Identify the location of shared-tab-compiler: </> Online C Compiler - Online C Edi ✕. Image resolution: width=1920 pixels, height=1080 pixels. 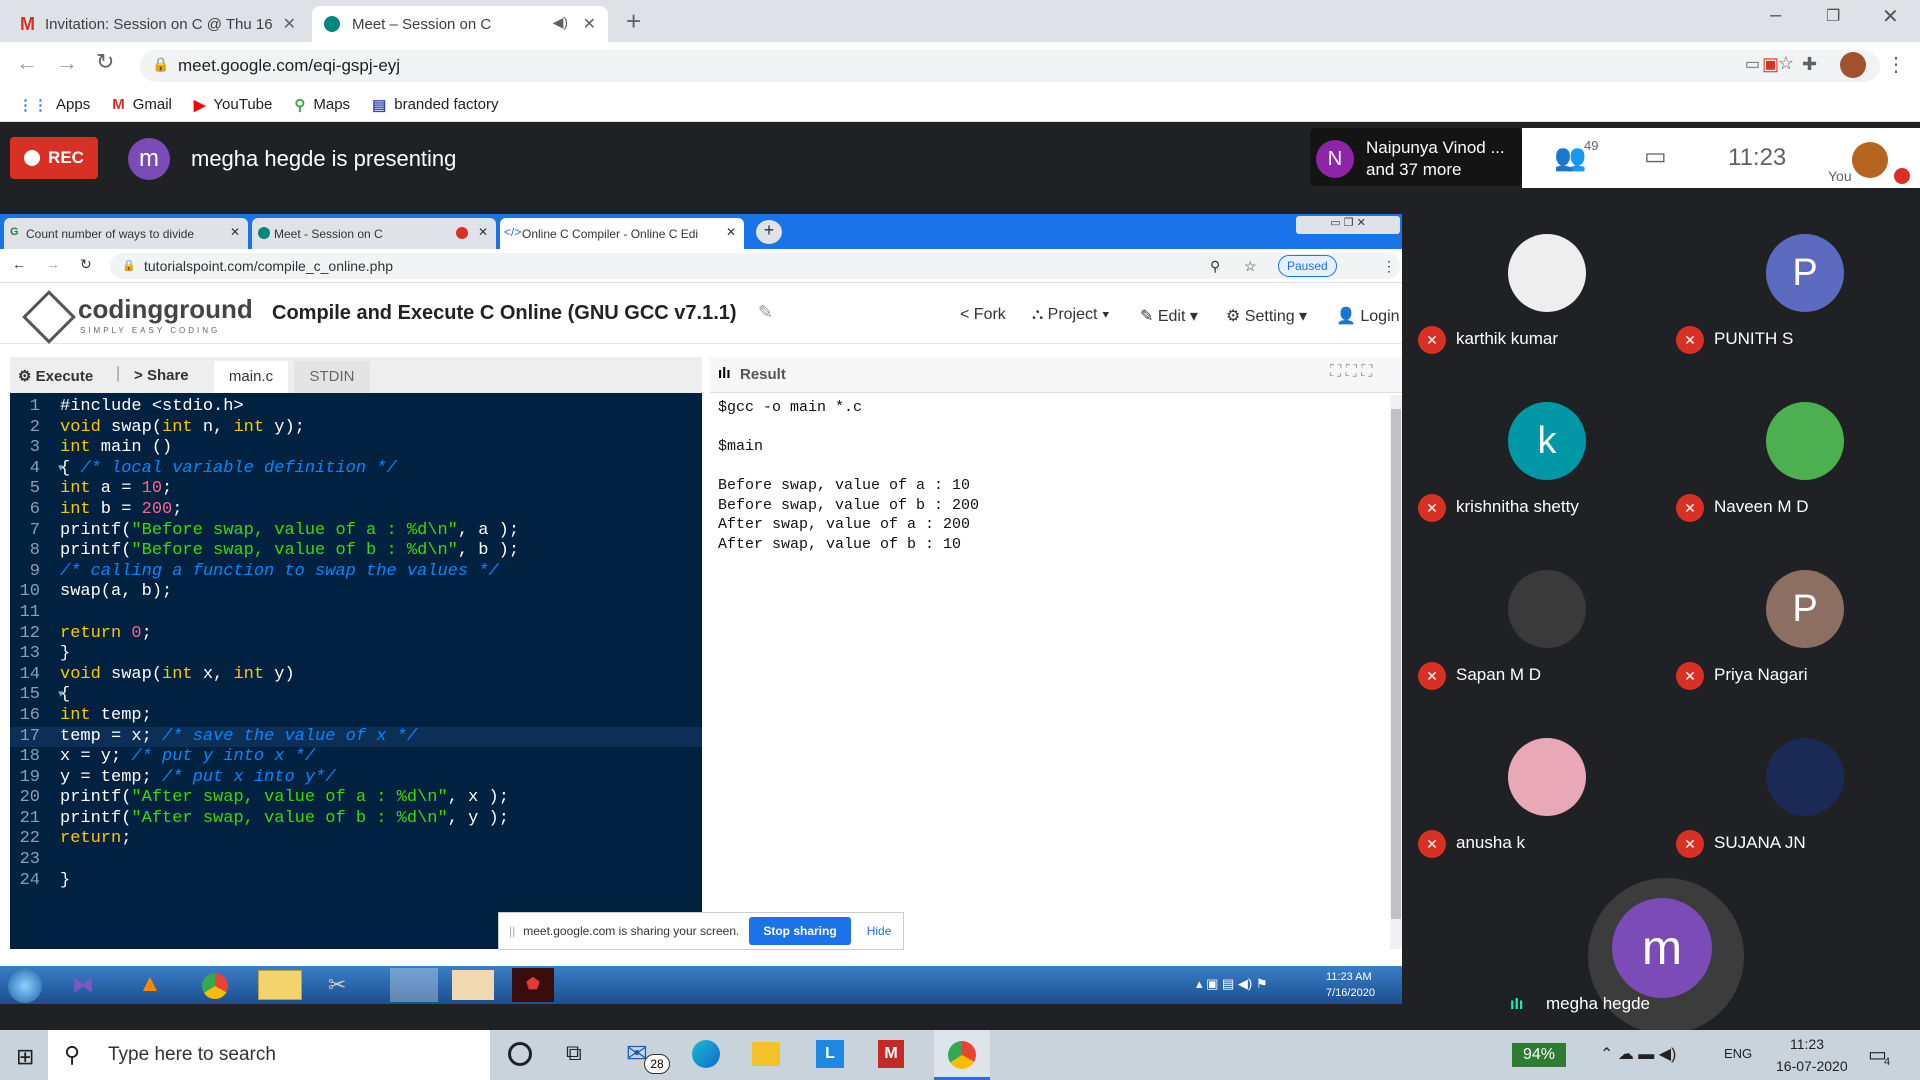
(622, 233).